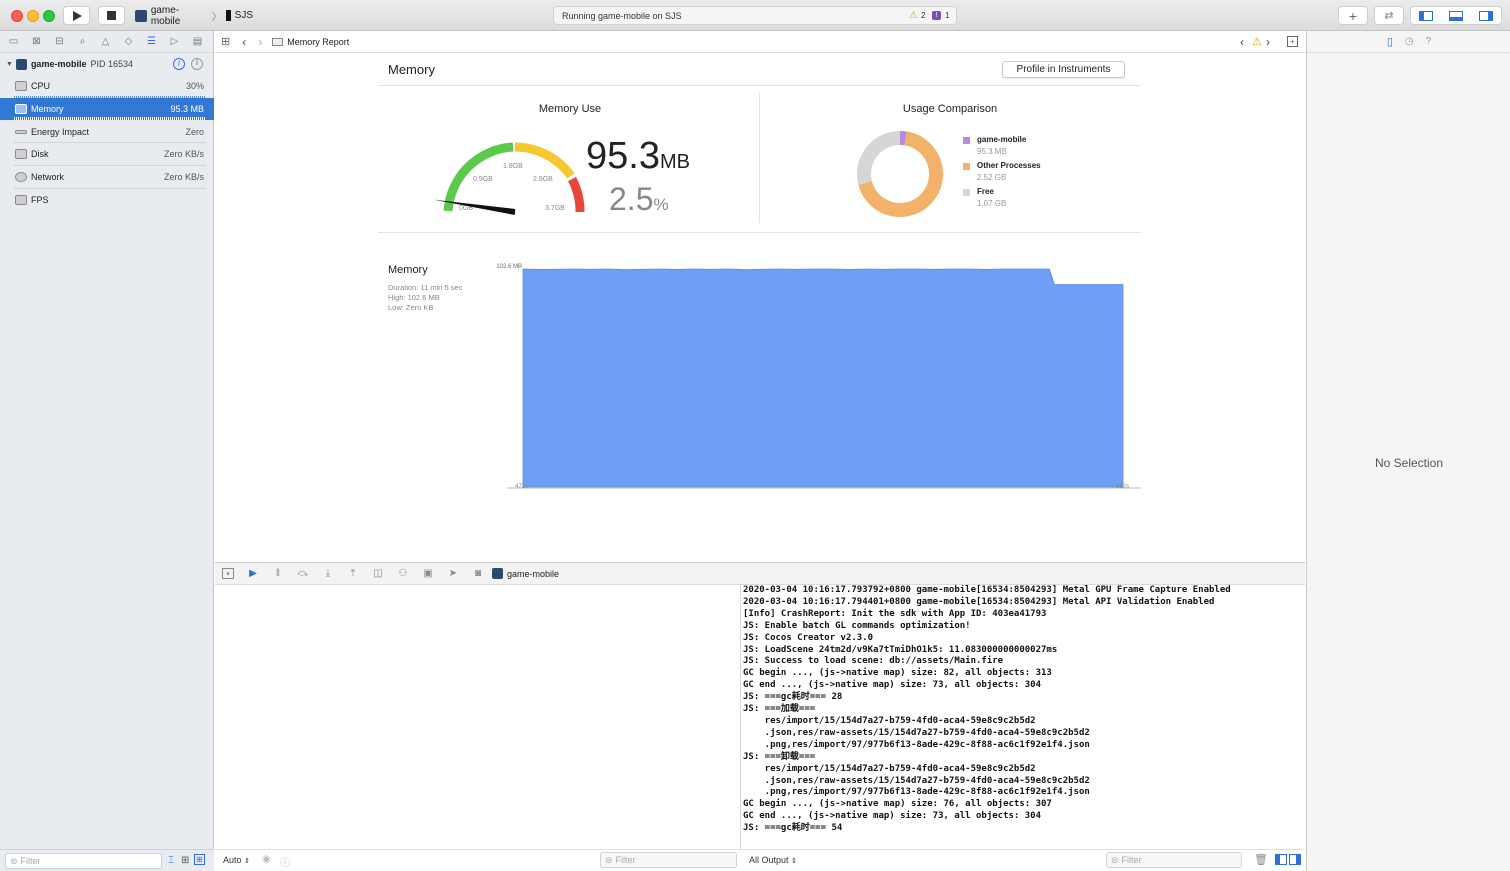 This screenshot has height=871, width=1510. What do you see at coordinates (639, 199) in the screenshot?
I see `memory-percent-readout: 2.5%` at bounding box center [639, 199].